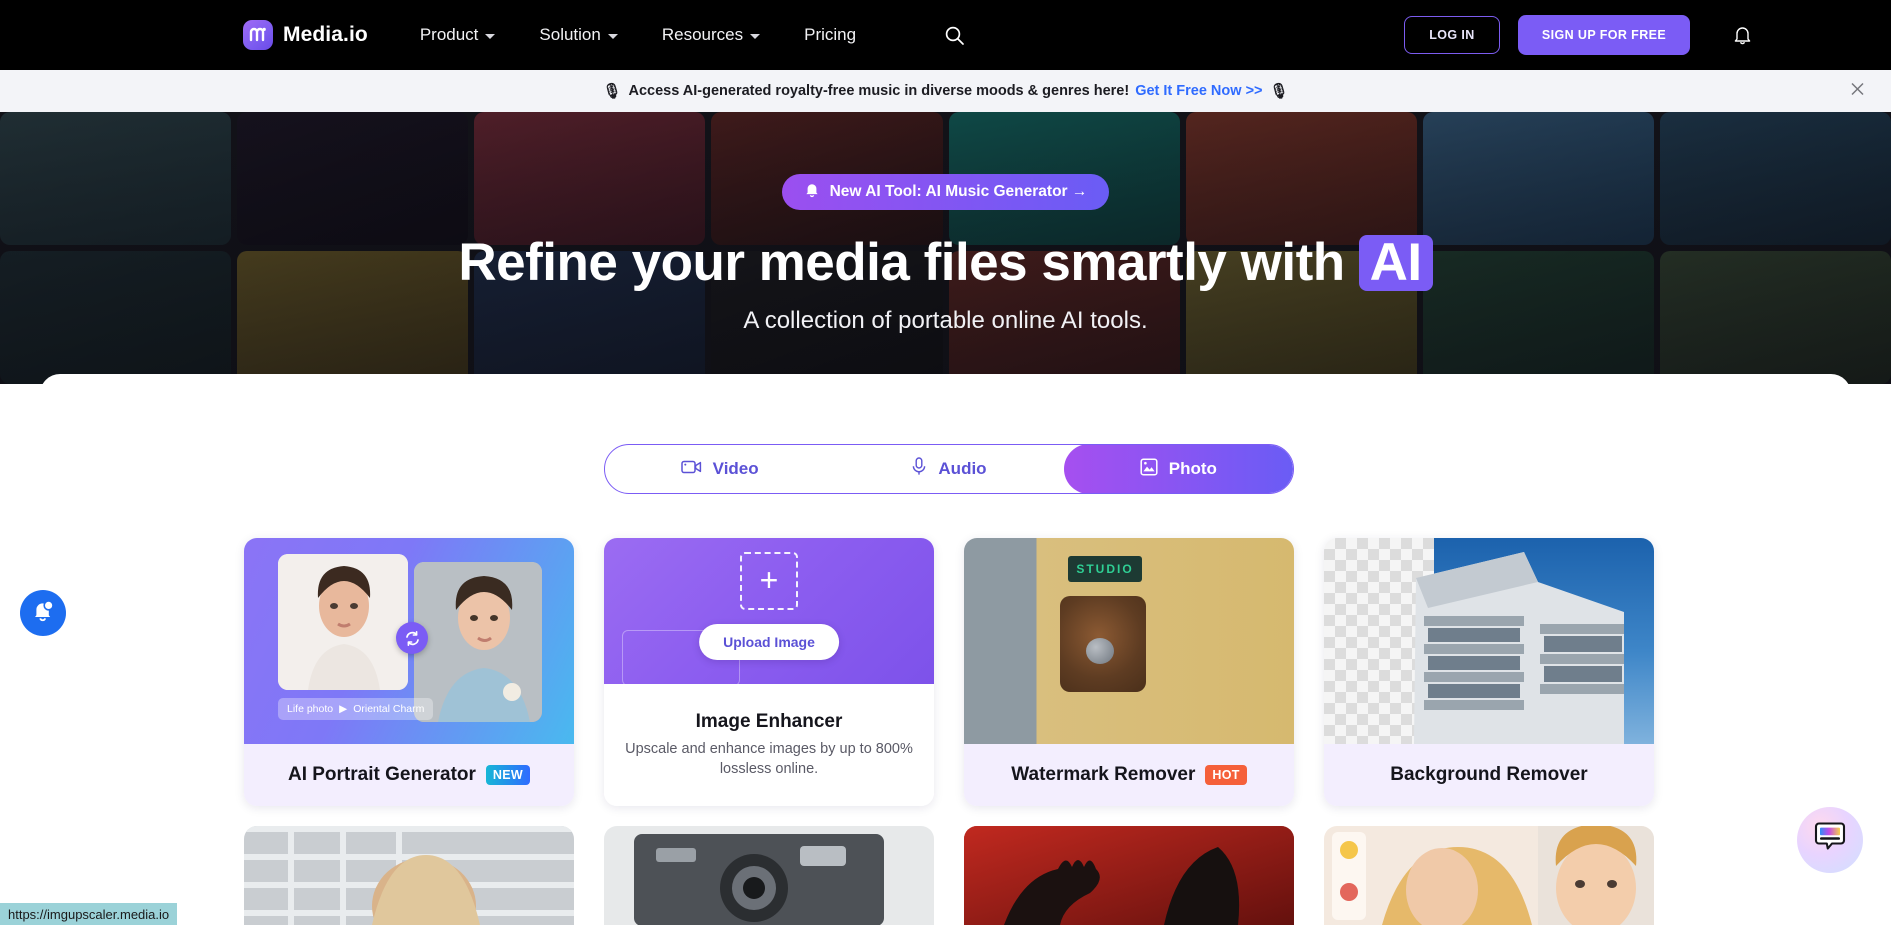 The width and height of the screenshot is (1891, 925). What do you see at coordinates (1149, 469) in the screenshot?
I see `photo-image-icon` at bounding box center [1149, 469].